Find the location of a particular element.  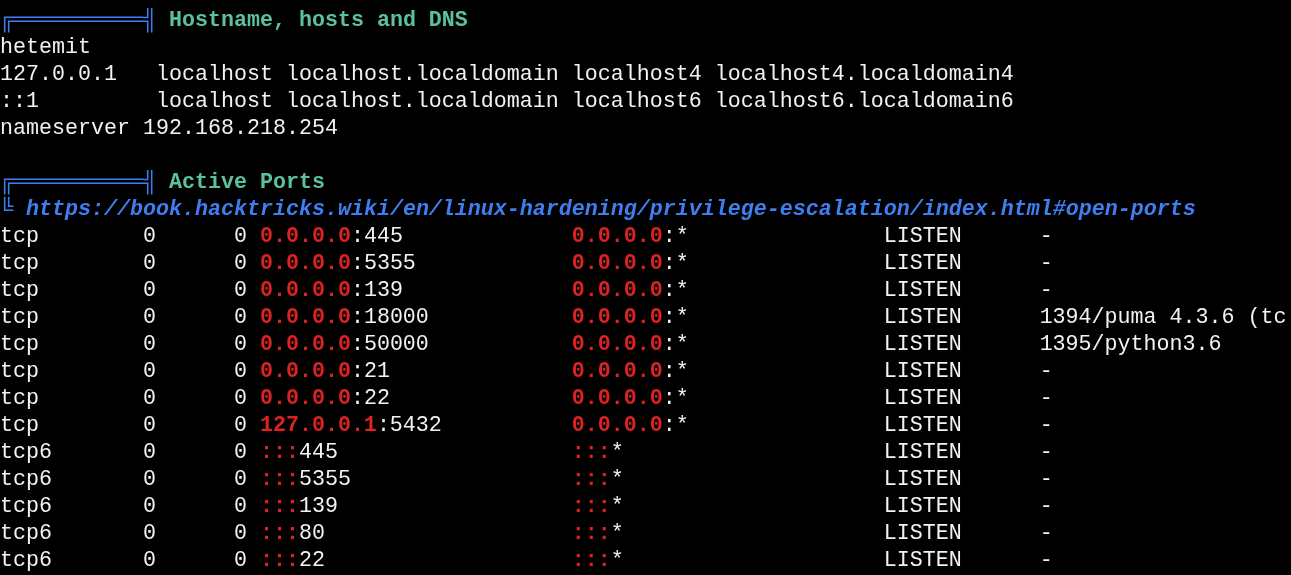

output-line: hetemit is located at coordinates (45, 47).